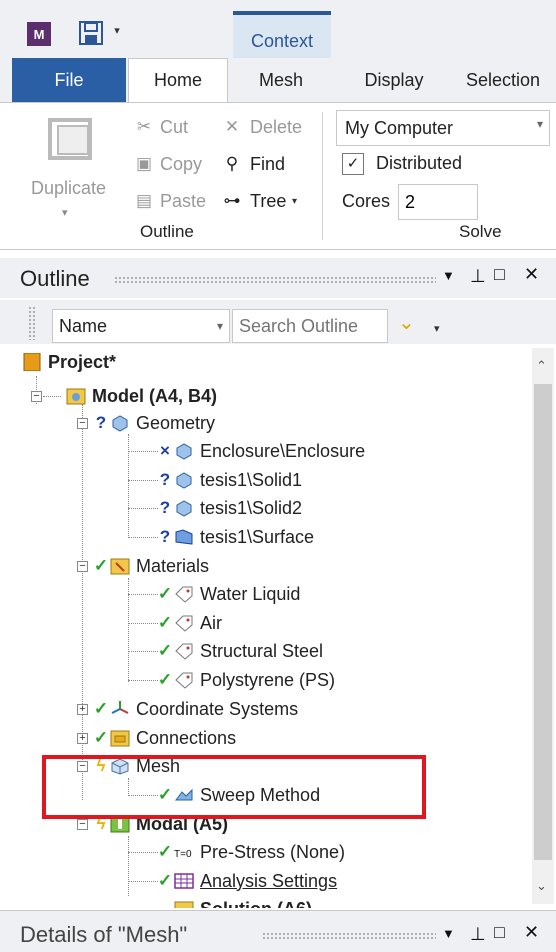  What do you see at coordinates (69, 80) in the screenshot?
I see `tab-file: File` at bounding box center [69, 80].